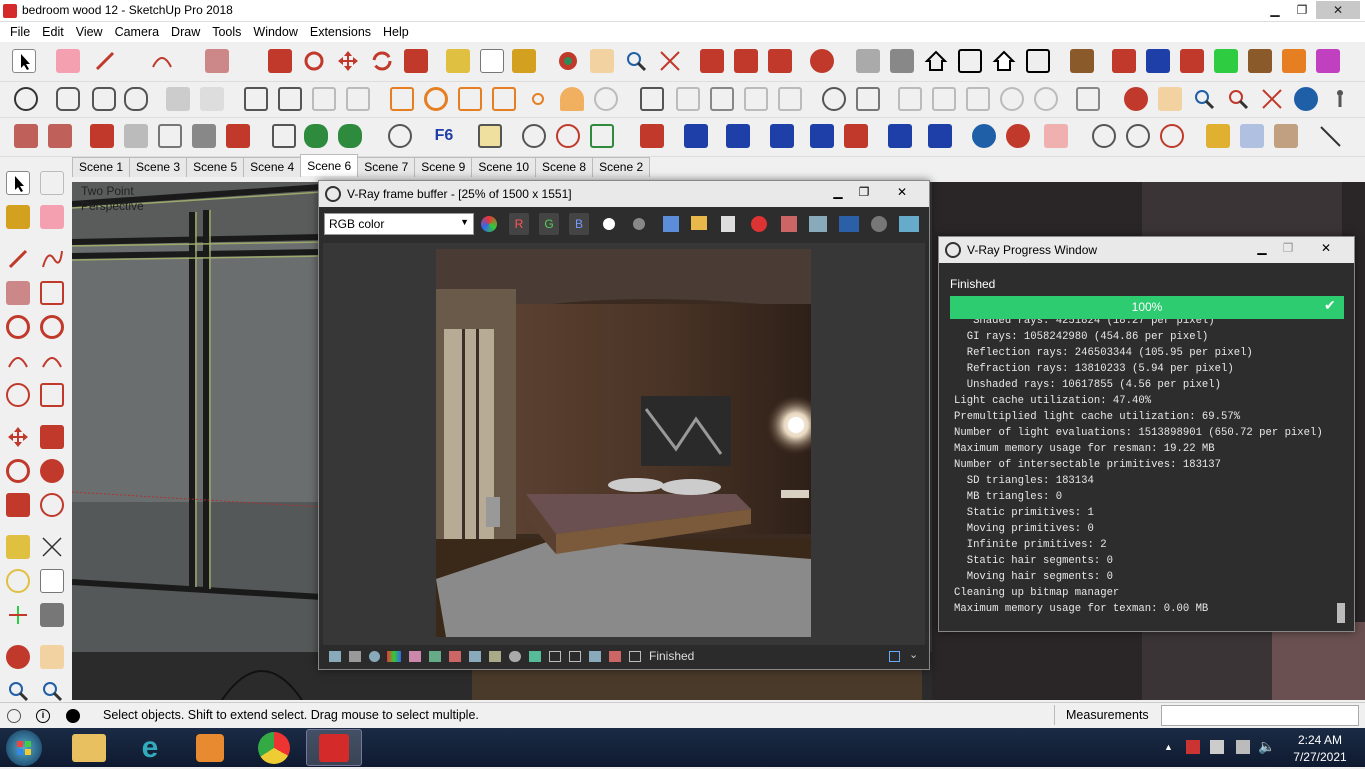 This screenshot has height=769, width=1365. Describe the element at coordinates (475, 656) in the screenshot. I see `exposure-icon` at that location.